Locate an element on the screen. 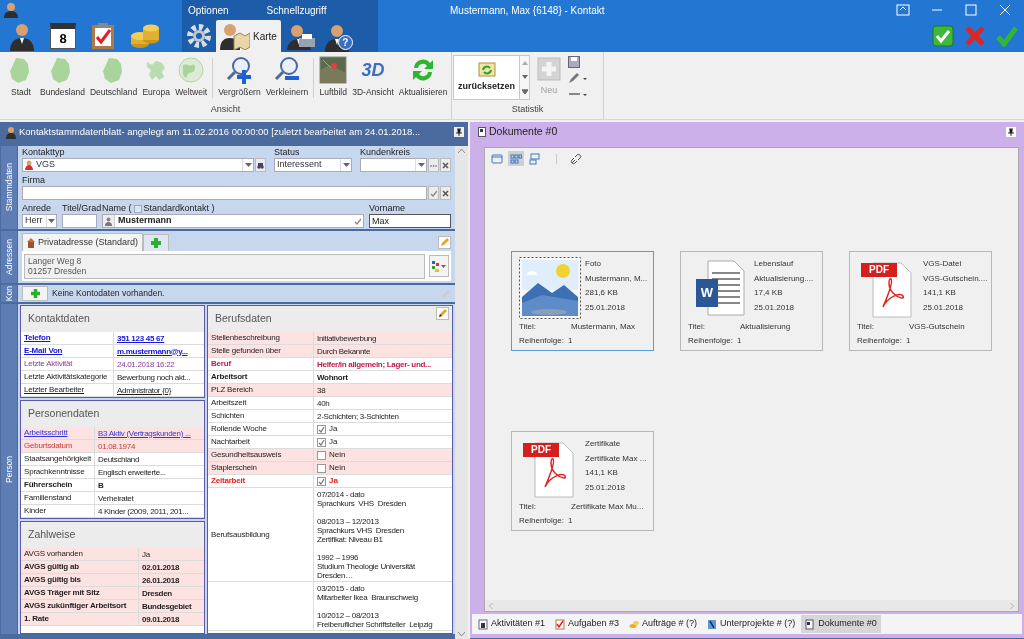  caret-icon is located at coordinates (443, 266).